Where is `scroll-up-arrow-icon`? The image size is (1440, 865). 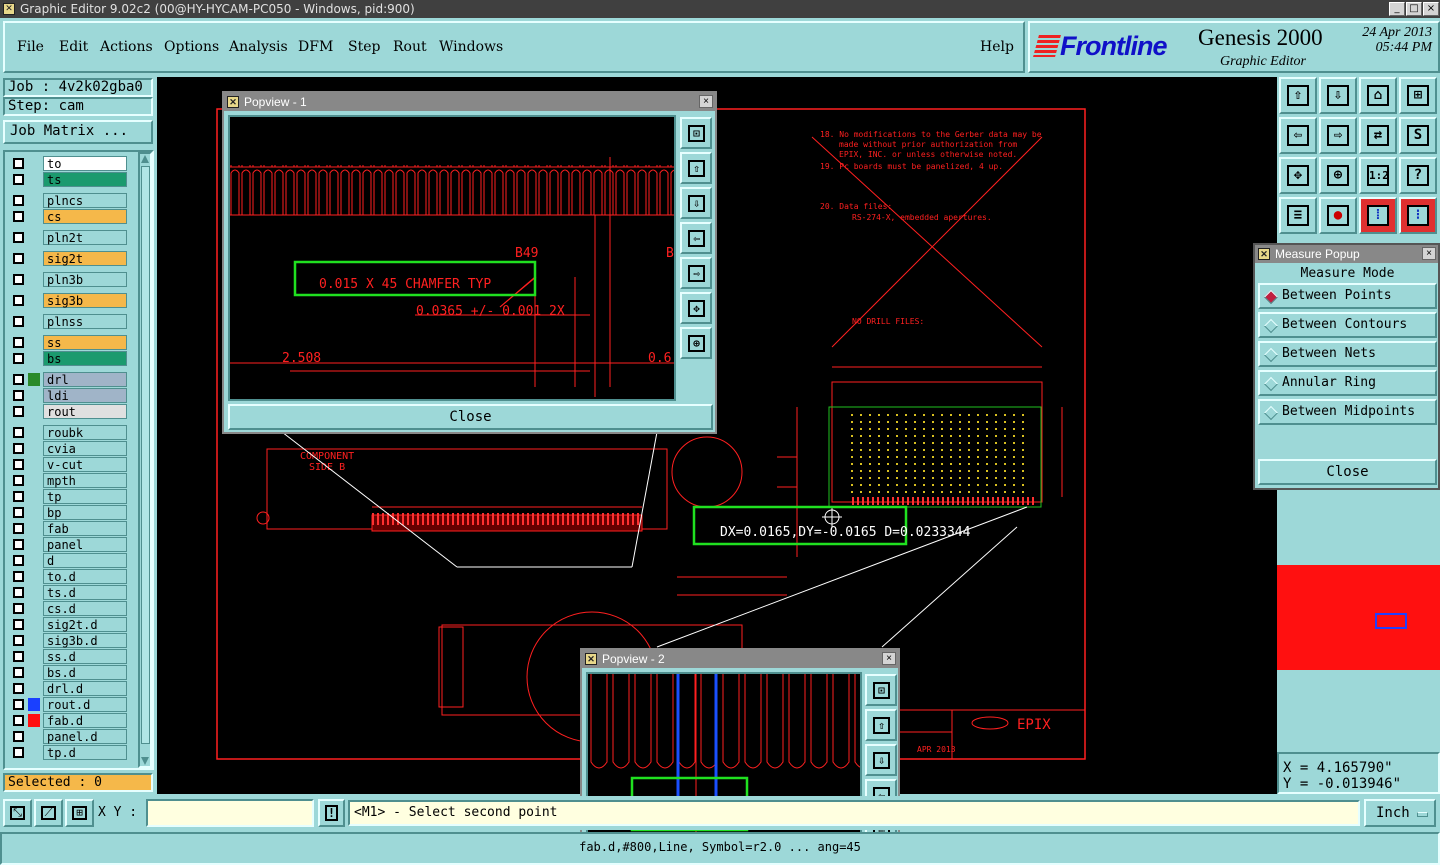 scroll-up-arrow-icon is located at coordinates (145, 159).